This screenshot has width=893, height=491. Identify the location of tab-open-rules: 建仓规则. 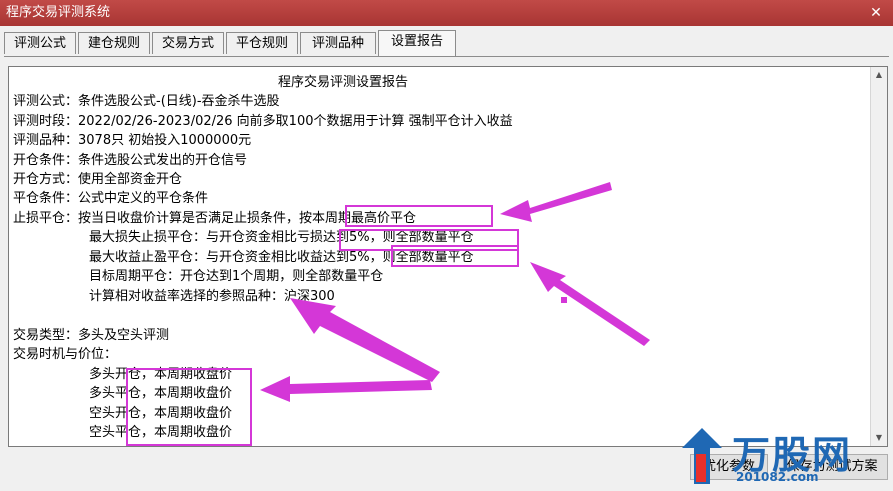
(114, 43).